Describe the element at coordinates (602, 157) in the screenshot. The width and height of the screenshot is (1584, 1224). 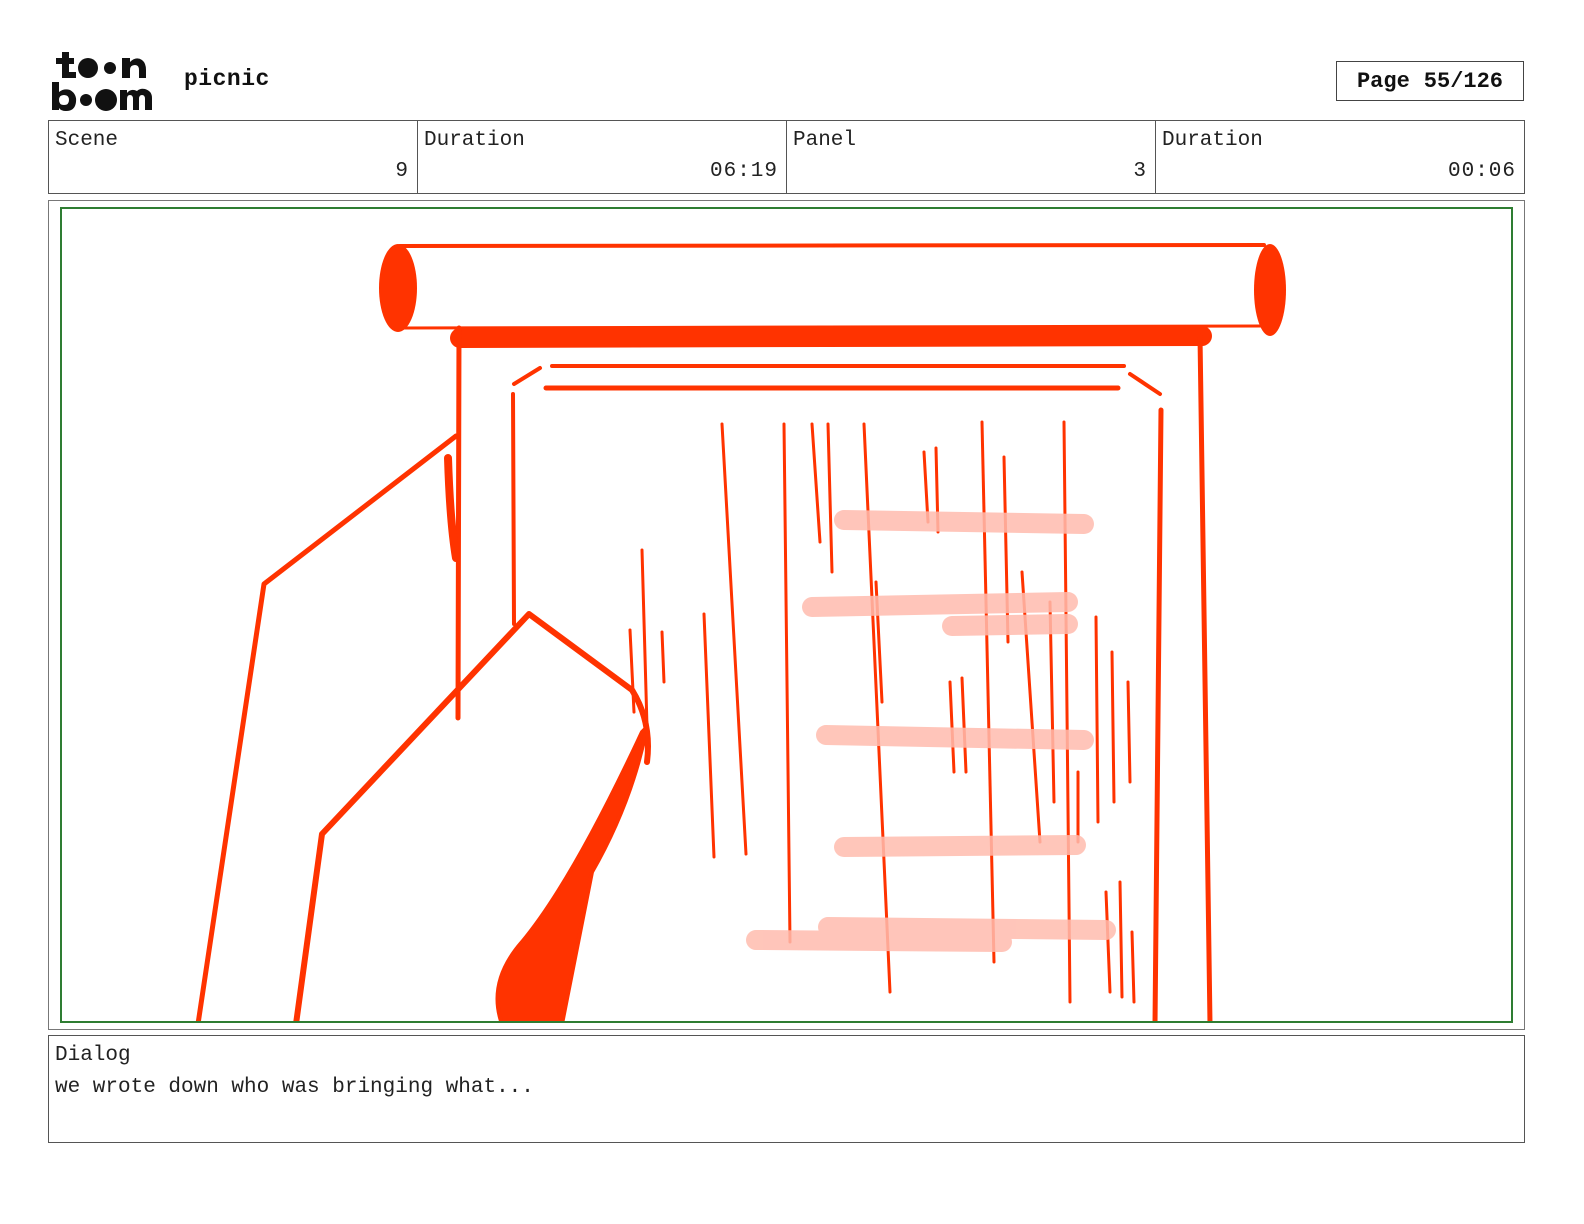
I see `scene-duration-cell: Duration 06:19` at that location.